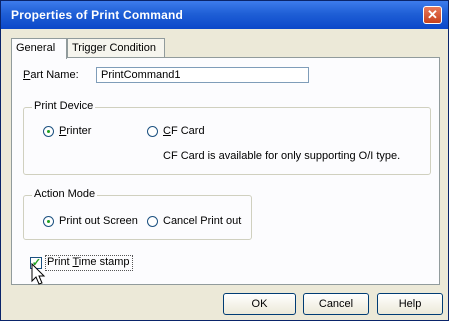 This screenshot has width=449, height=321. I want to click on print-out-screen-radio, so click(48, 221).